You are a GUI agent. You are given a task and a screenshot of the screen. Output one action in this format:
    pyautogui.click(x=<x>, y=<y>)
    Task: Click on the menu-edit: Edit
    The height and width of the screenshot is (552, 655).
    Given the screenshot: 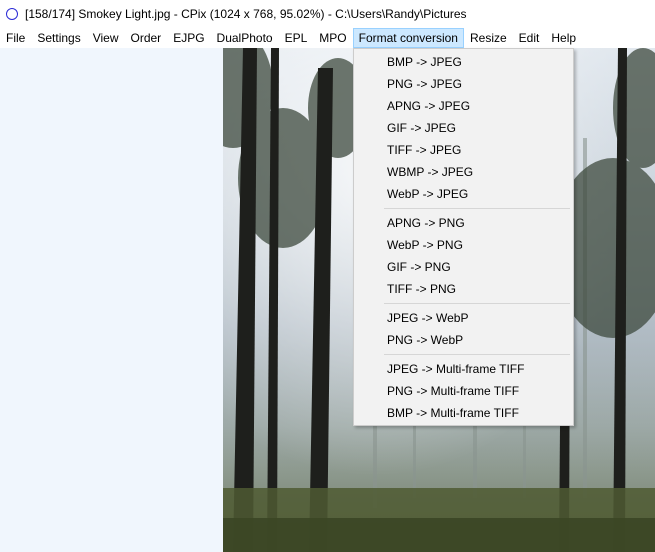 What is the action you would take?
    pyautogui.click(x=529, y=38)
    